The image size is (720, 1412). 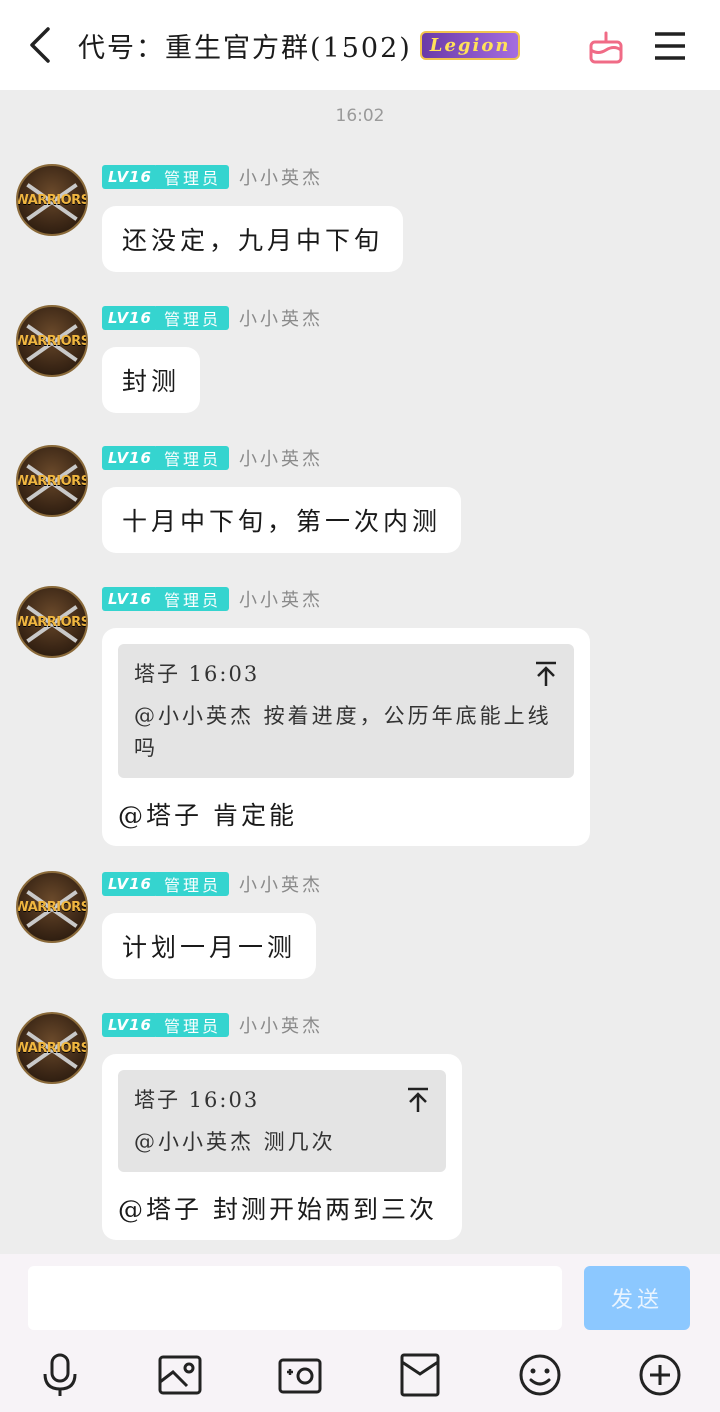 I want to click on cake-icon, so click(x=606, y=46).